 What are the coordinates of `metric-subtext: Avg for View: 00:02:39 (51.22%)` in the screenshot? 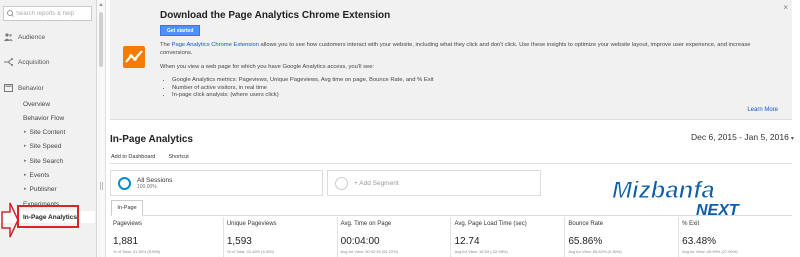 It's located at (369, 251).